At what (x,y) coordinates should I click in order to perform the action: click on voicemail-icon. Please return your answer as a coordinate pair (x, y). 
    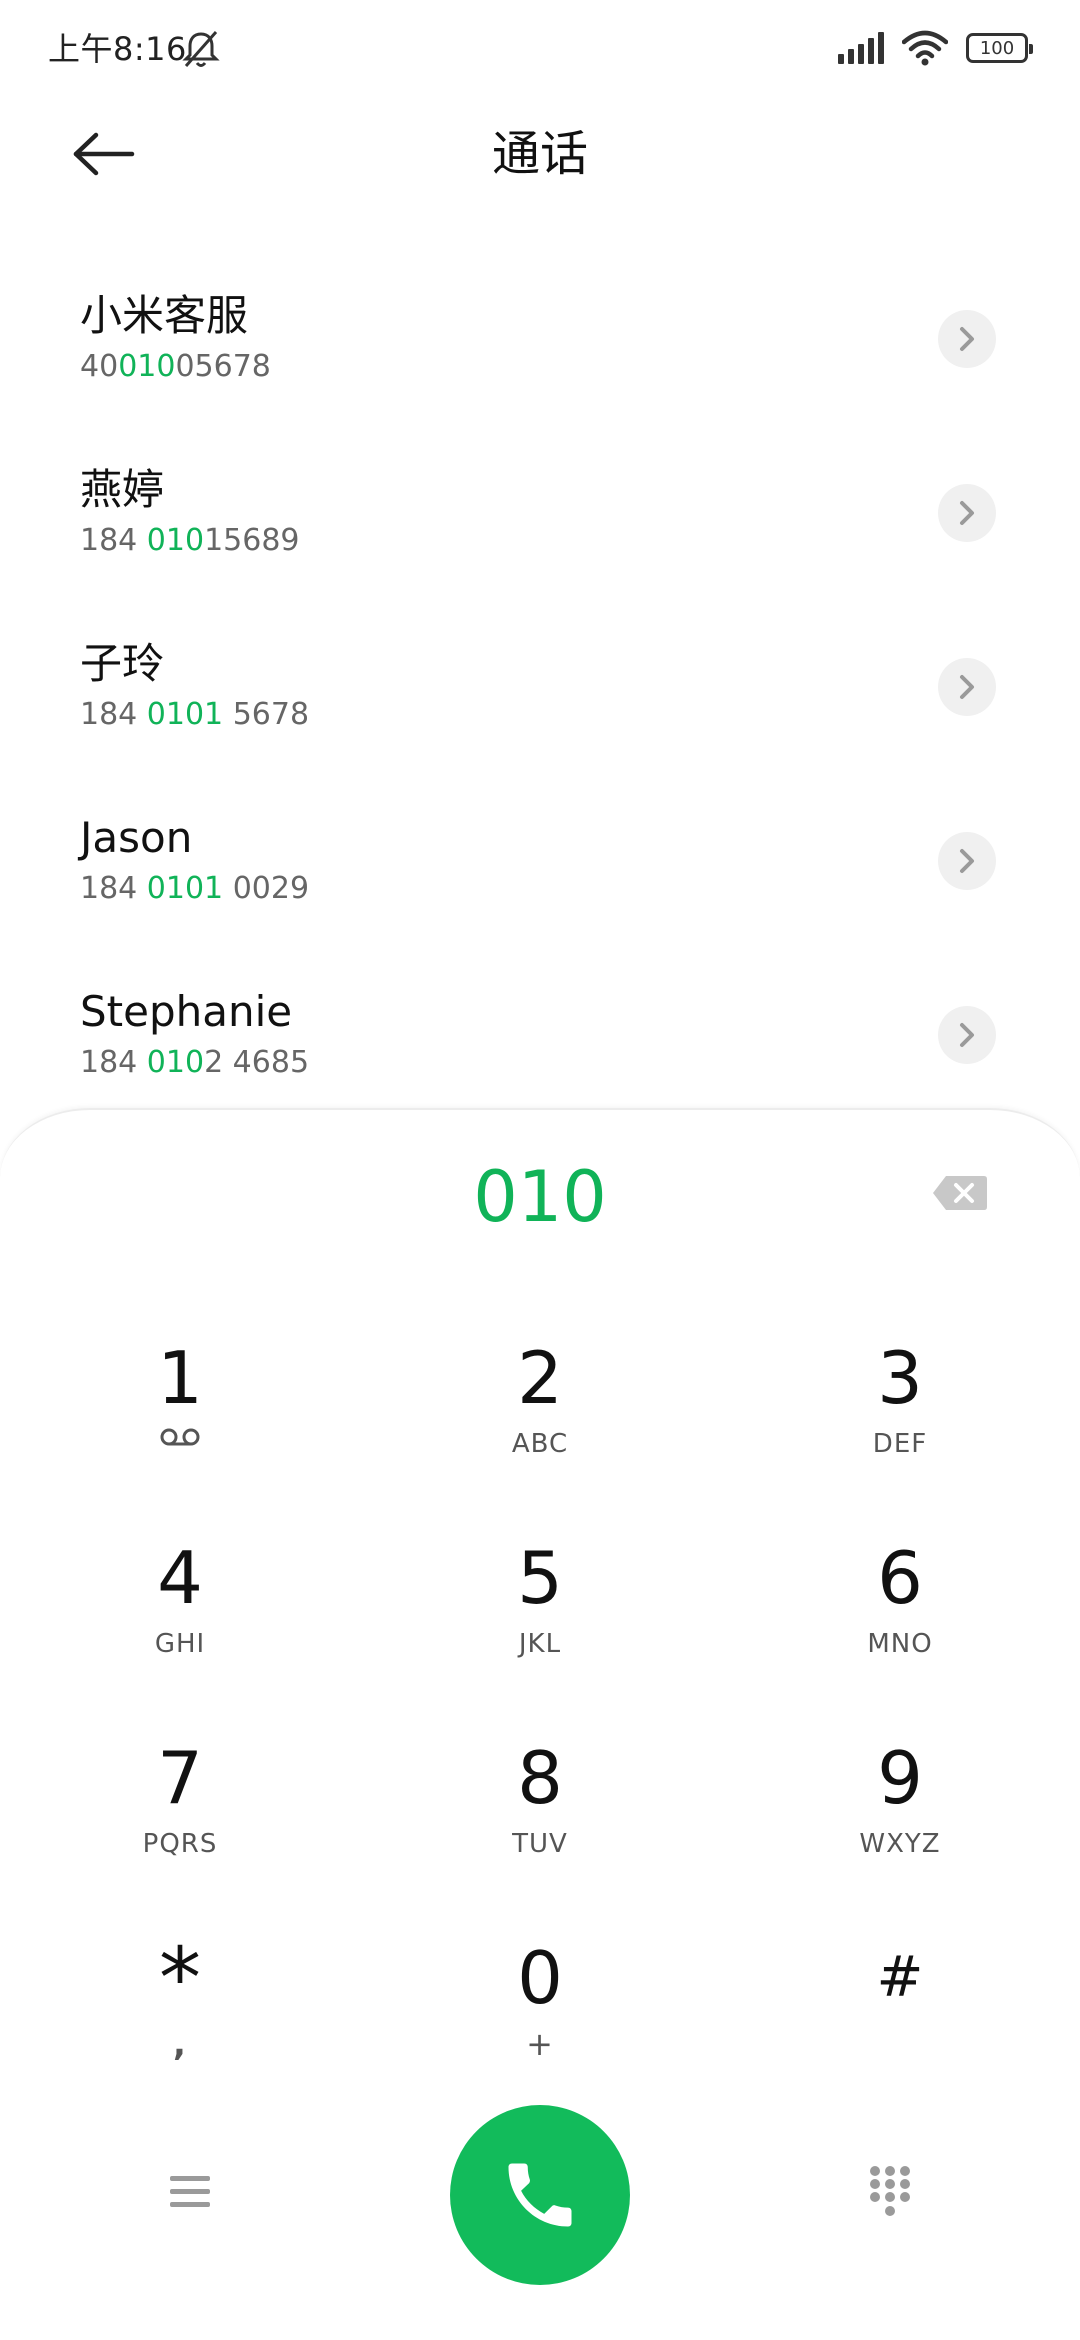
    Looking at the image, I should click on (180, 1437).